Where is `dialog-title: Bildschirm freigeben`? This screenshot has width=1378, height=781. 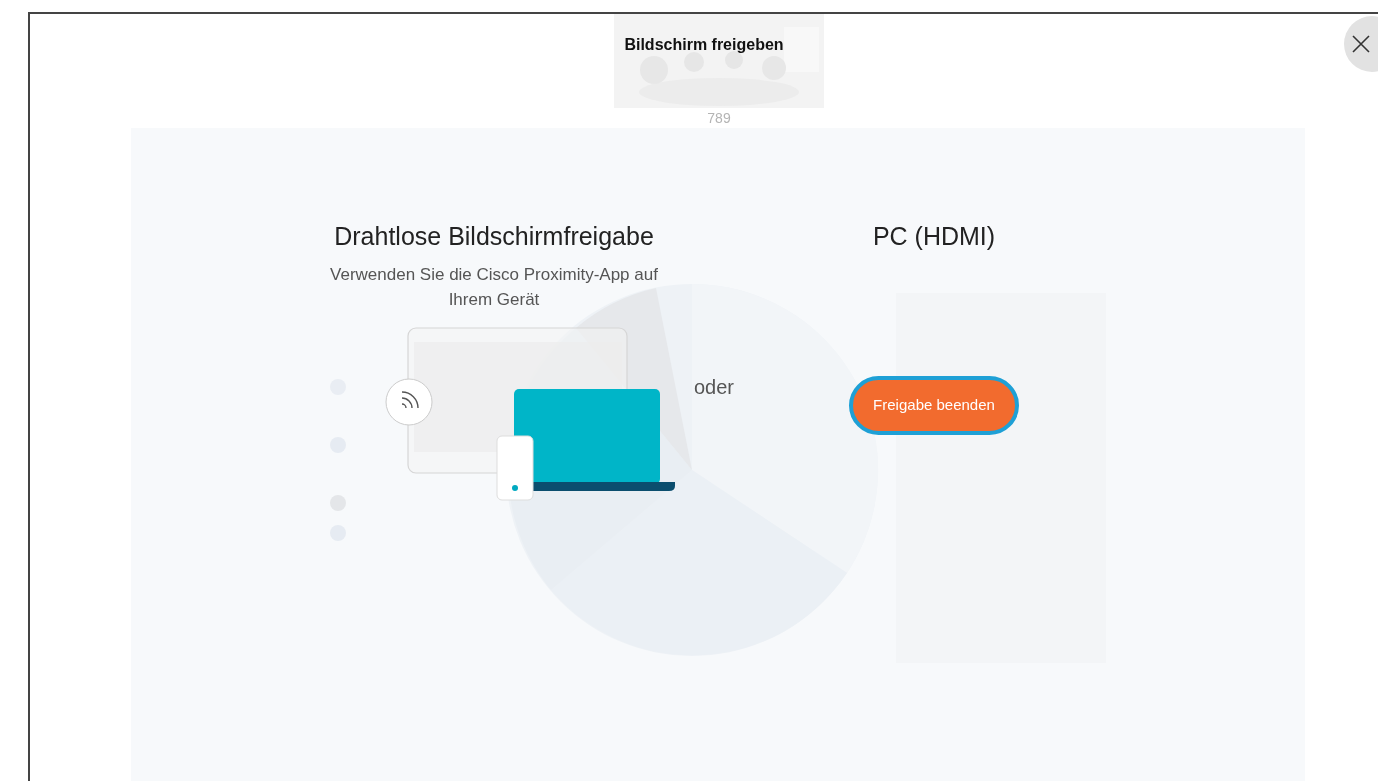 dialog-title: Bildschirm freigeben is located at coordinates (704, 44).